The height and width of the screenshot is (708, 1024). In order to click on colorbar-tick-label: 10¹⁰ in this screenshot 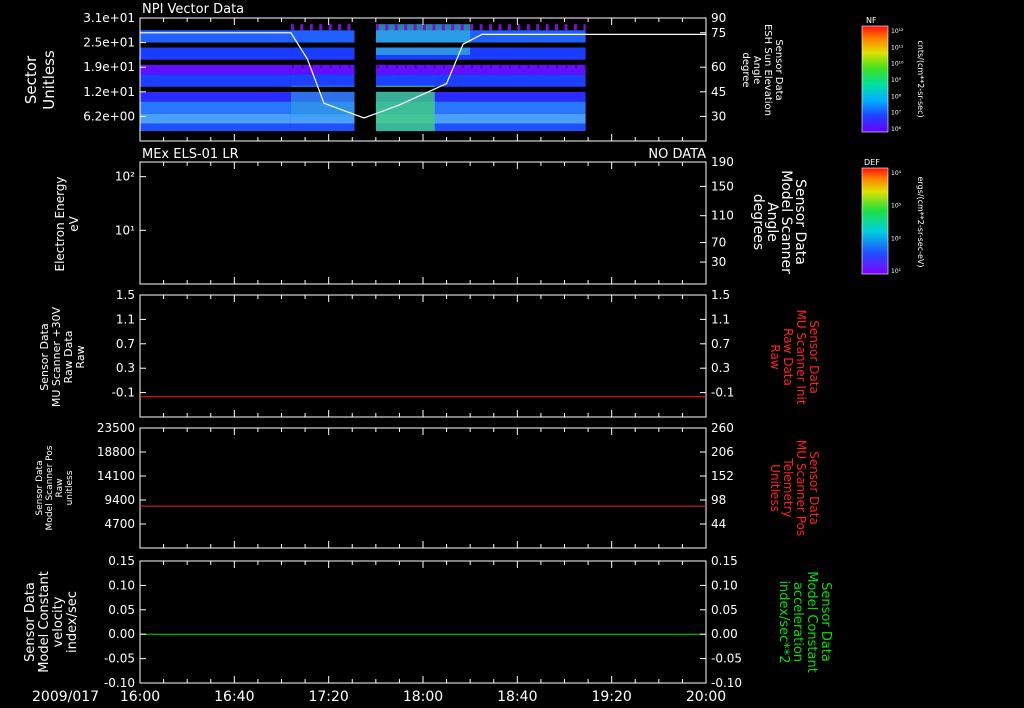, I will do `click(897, 64)`.